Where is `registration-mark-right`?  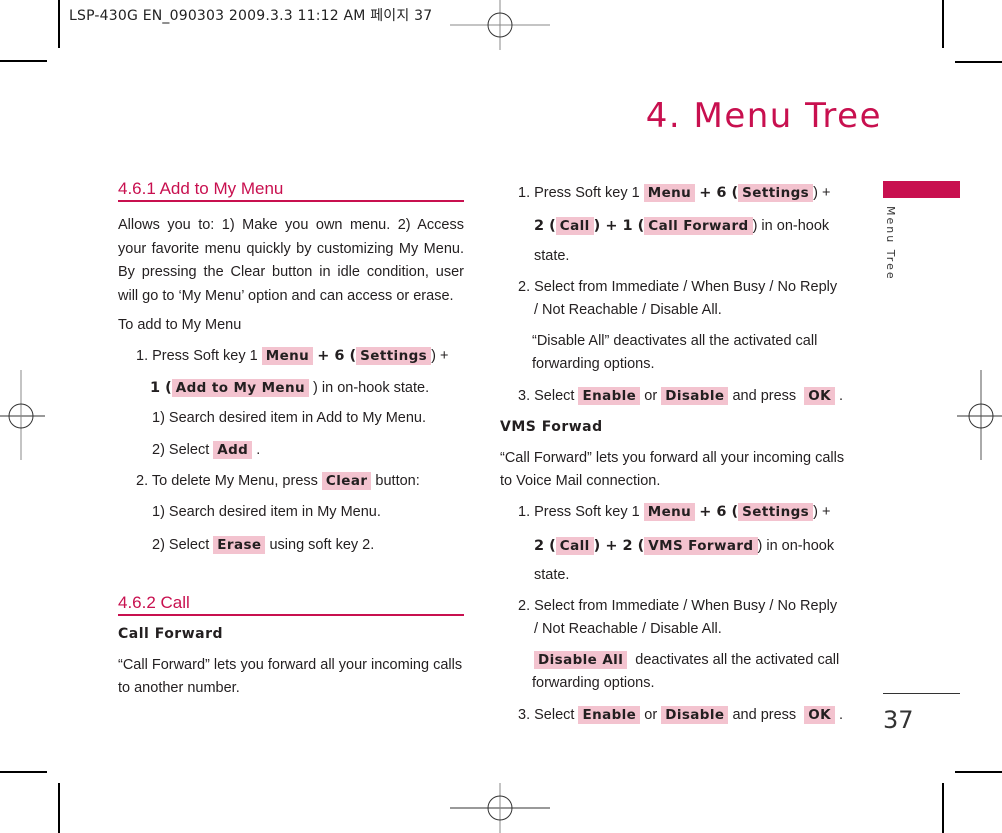 registration-mark-right is located at coordinates (979, 415).